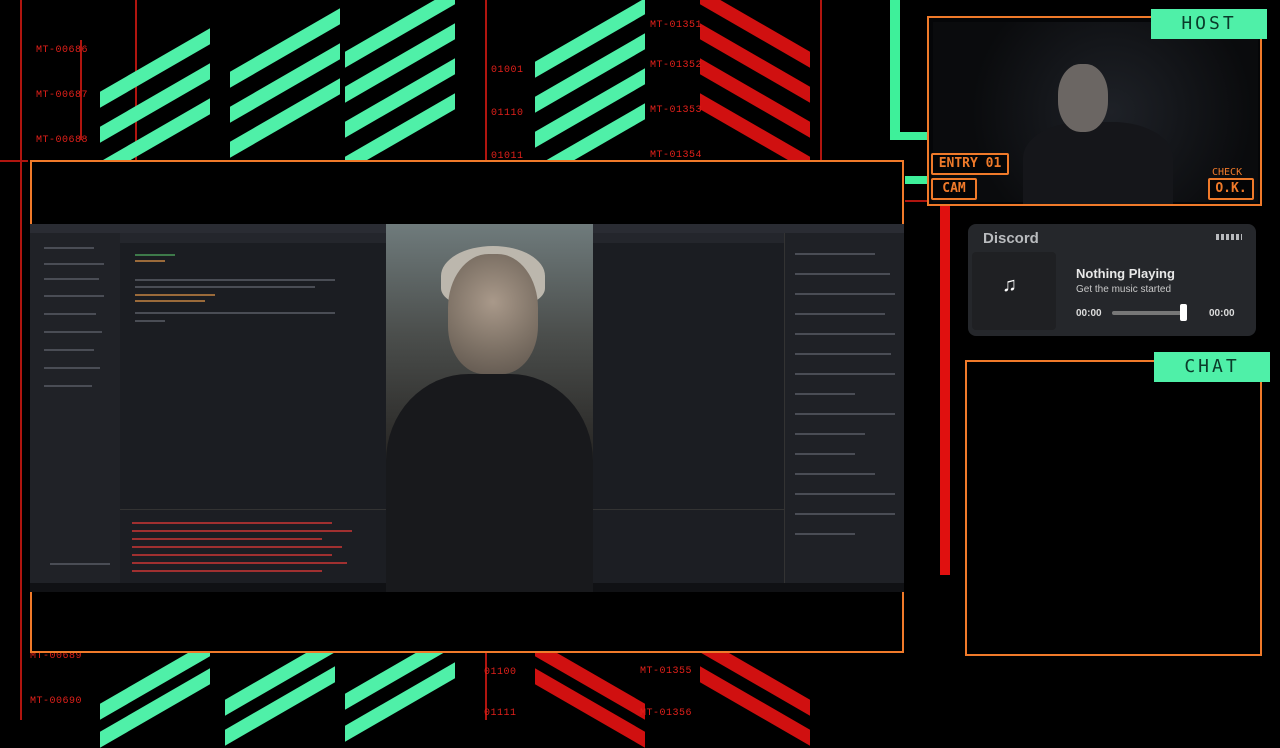 The height and width of the screenshot is (748, 1280). What do you see at coordinates (666, 713) in the screenshot?
I see `bg-code-label: MT-01356` at bounding box center [666, 713].